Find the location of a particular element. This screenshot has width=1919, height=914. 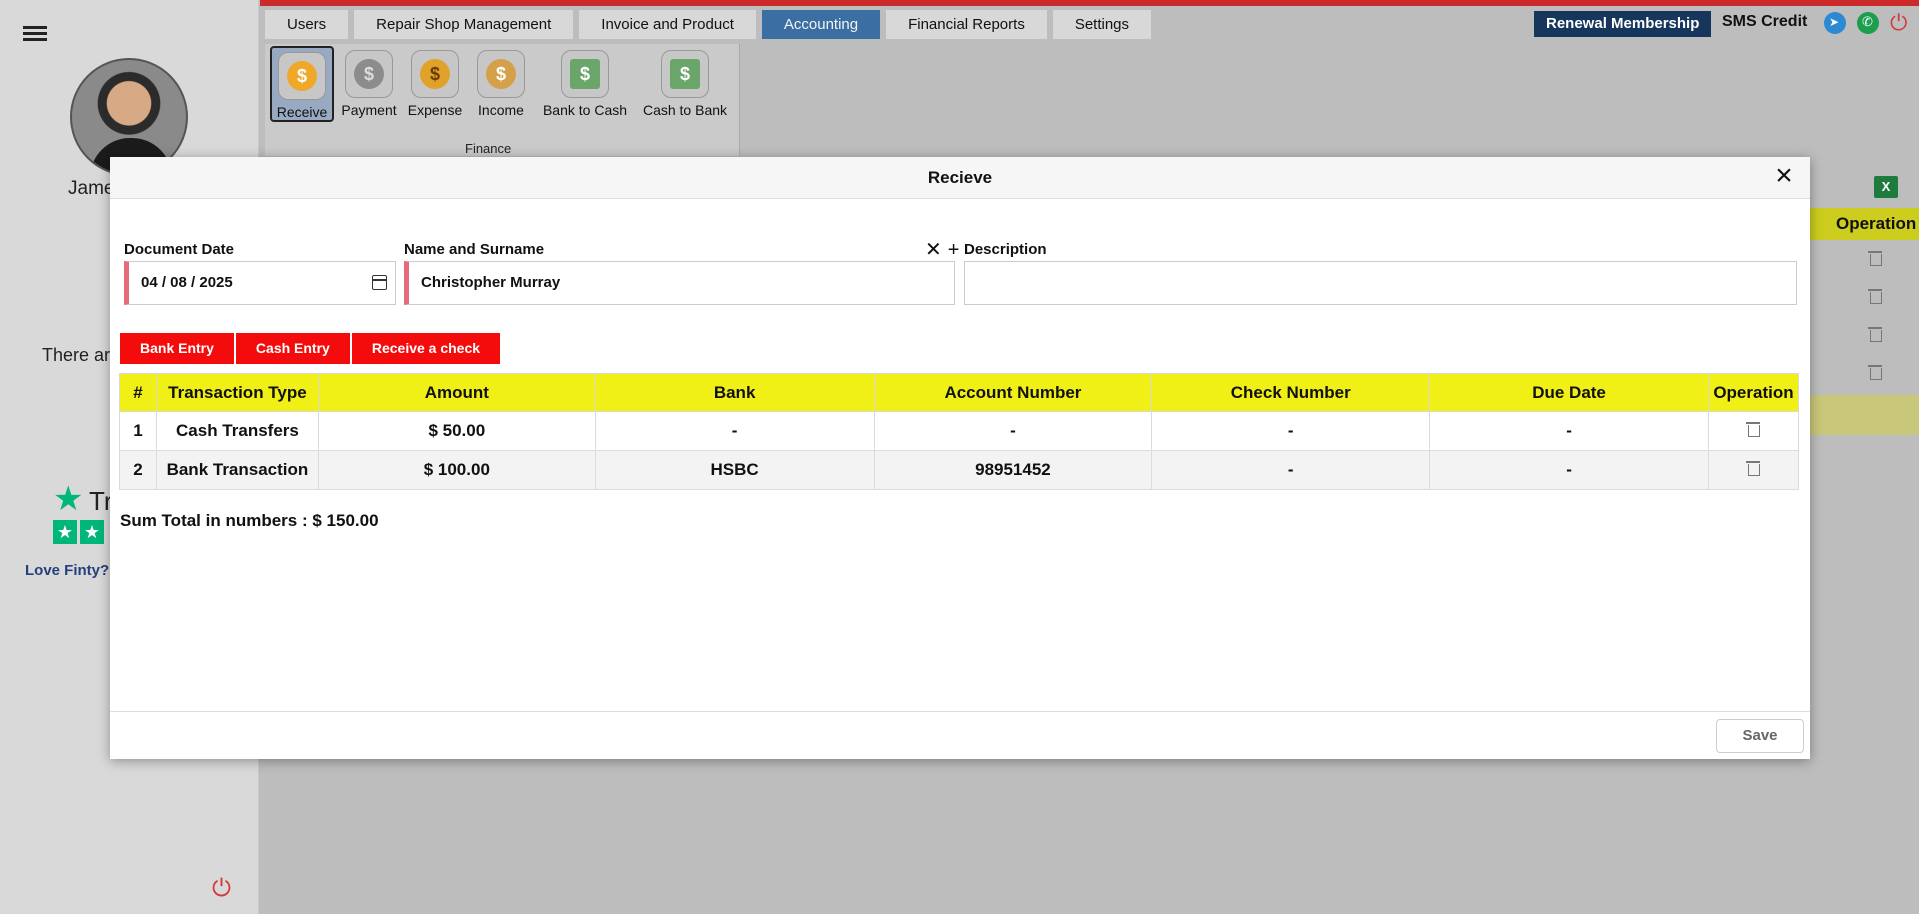

receive-coin-icon: $ is located at coordinates (302, 76).